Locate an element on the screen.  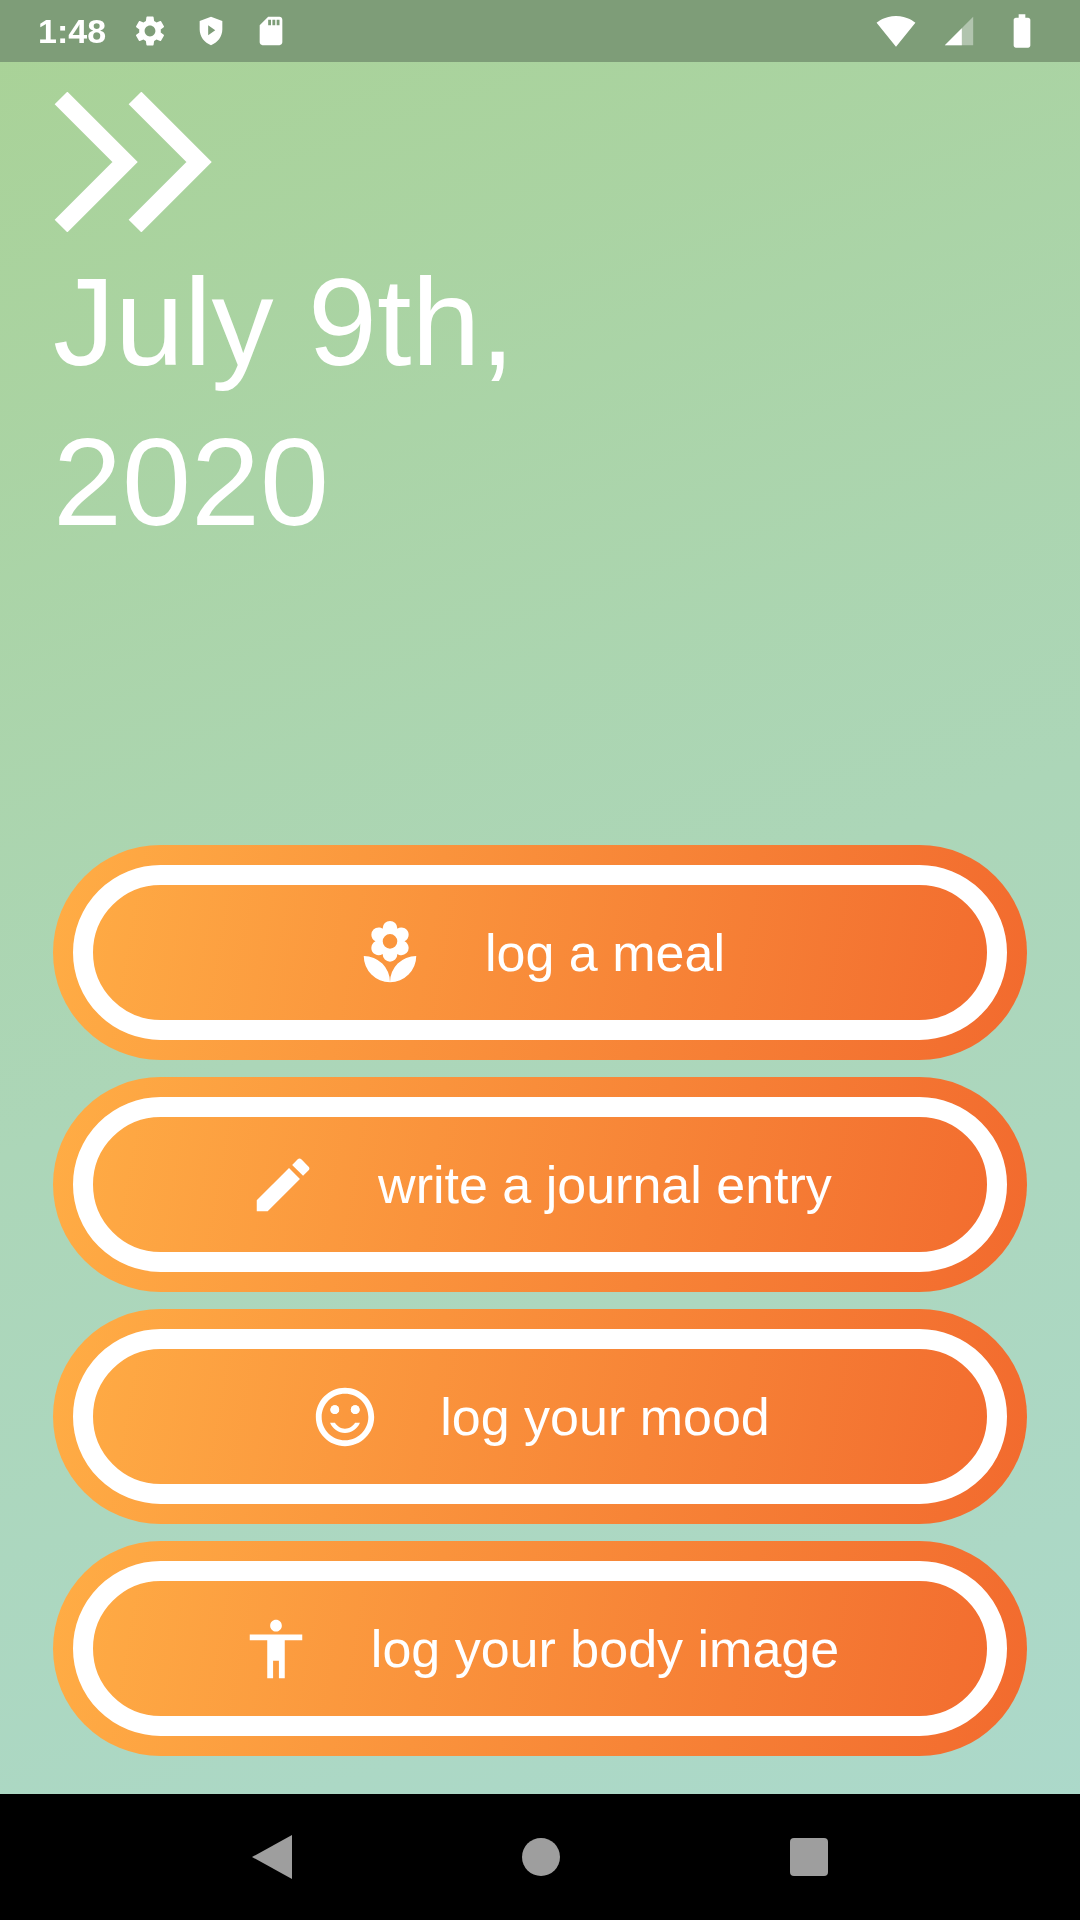
date-year: 2020 is located at coordinates (191, 482).